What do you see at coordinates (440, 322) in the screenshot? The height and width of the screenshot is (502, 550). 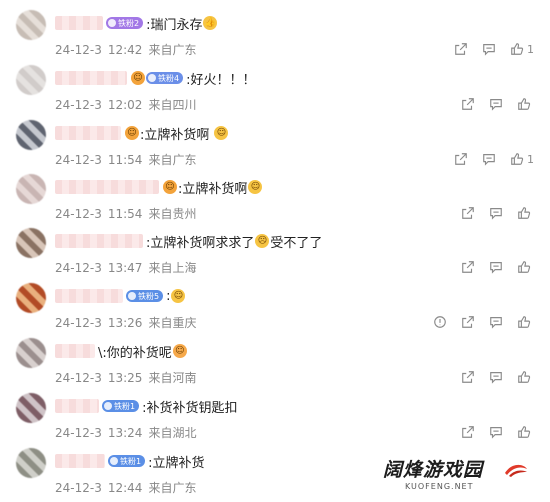 I see `report-icon` at bounding box center [440, 322].